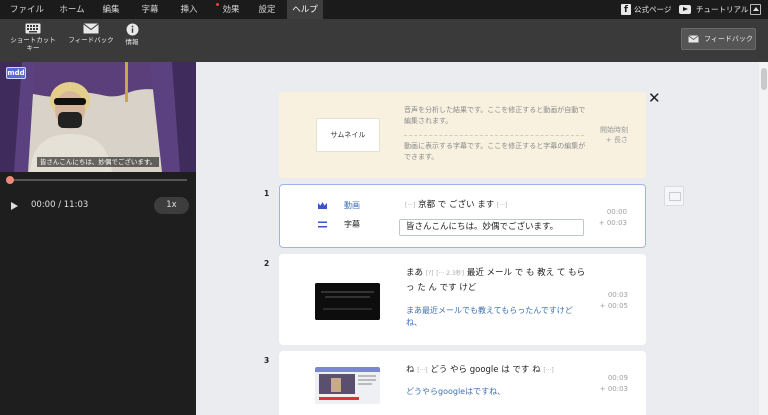 The height and width of the screenshot is (415, 768). I want to click on shortcut-keys-button: ショートカットキー, so click(33, 37).